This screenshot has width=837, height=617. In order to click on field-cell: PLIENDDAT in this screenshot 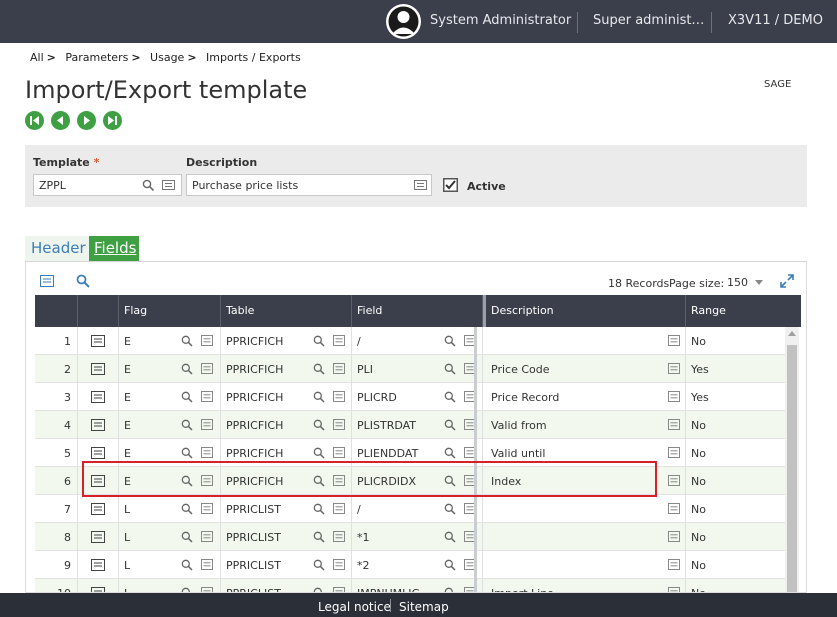, I will do `click(417, 453)`.